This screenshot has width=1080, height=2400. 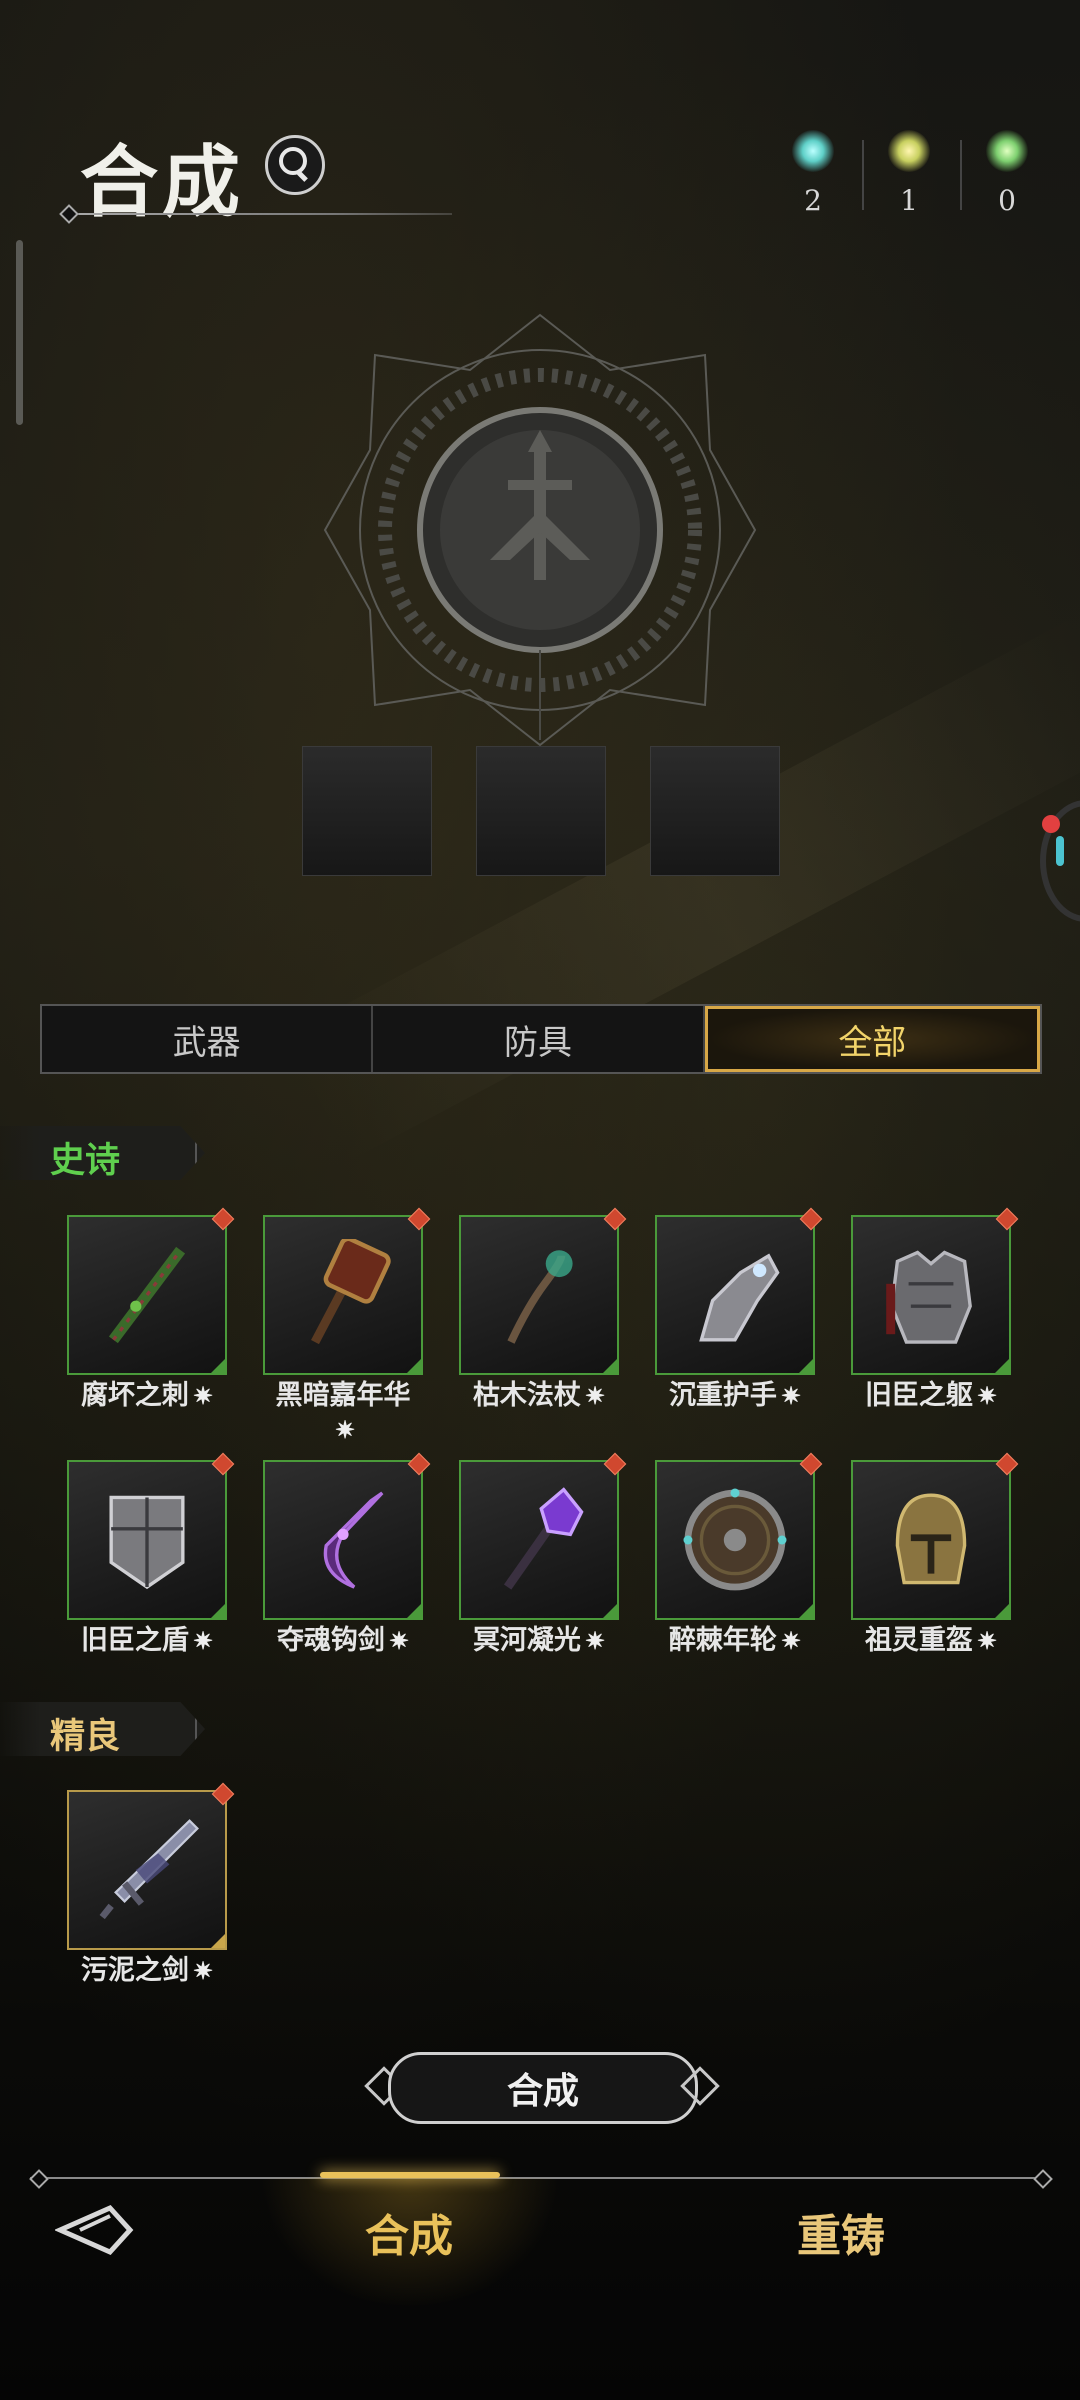 I want to click on section-epic-label: 史诗, so click(x=85, y=1160).